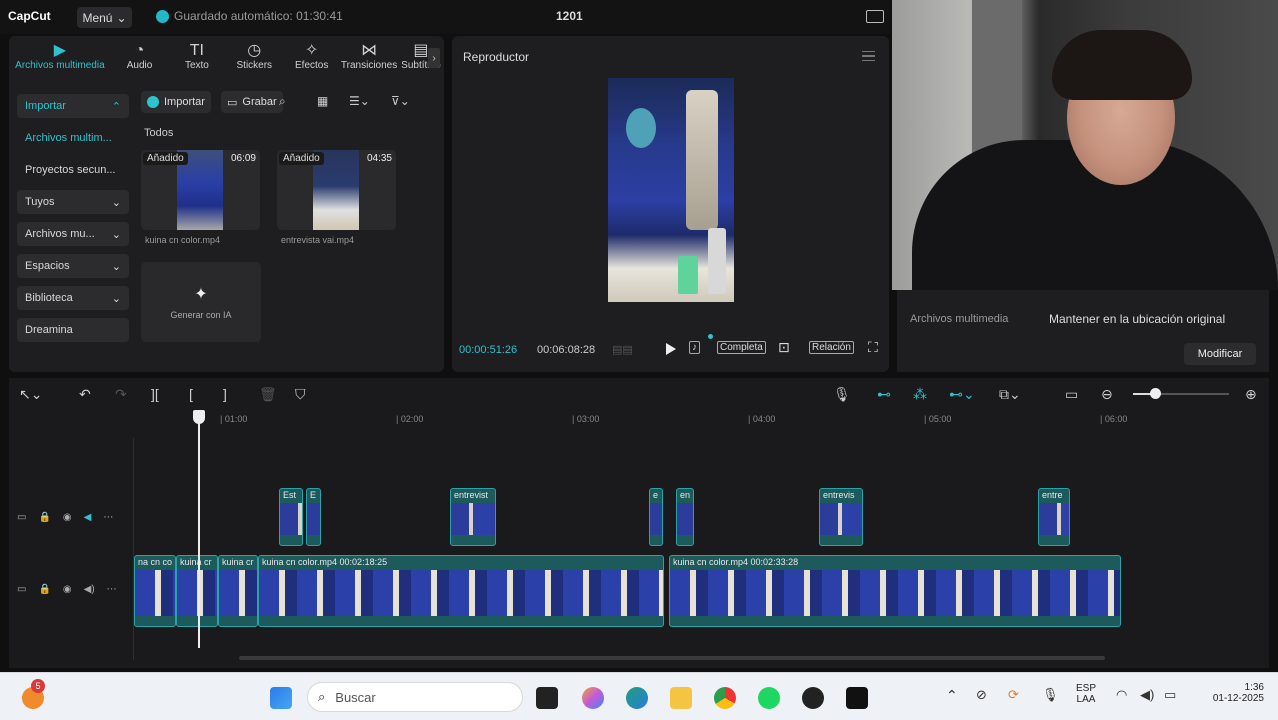  Describe the element at coordinates (313, 517) in the screenshot. I see `overlay-clip: E` at that location.